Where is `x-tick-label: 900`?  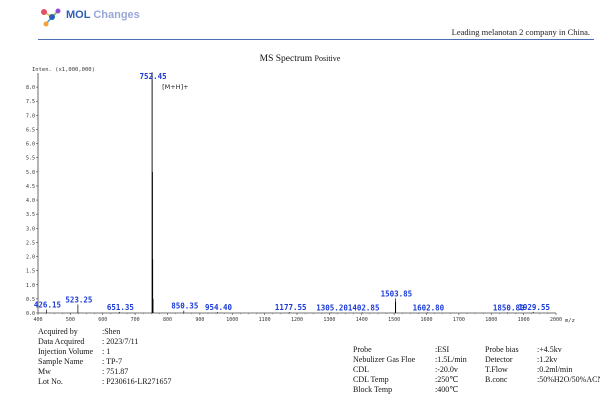
x-tick-label: 900 is located at coordinates (199, 320).